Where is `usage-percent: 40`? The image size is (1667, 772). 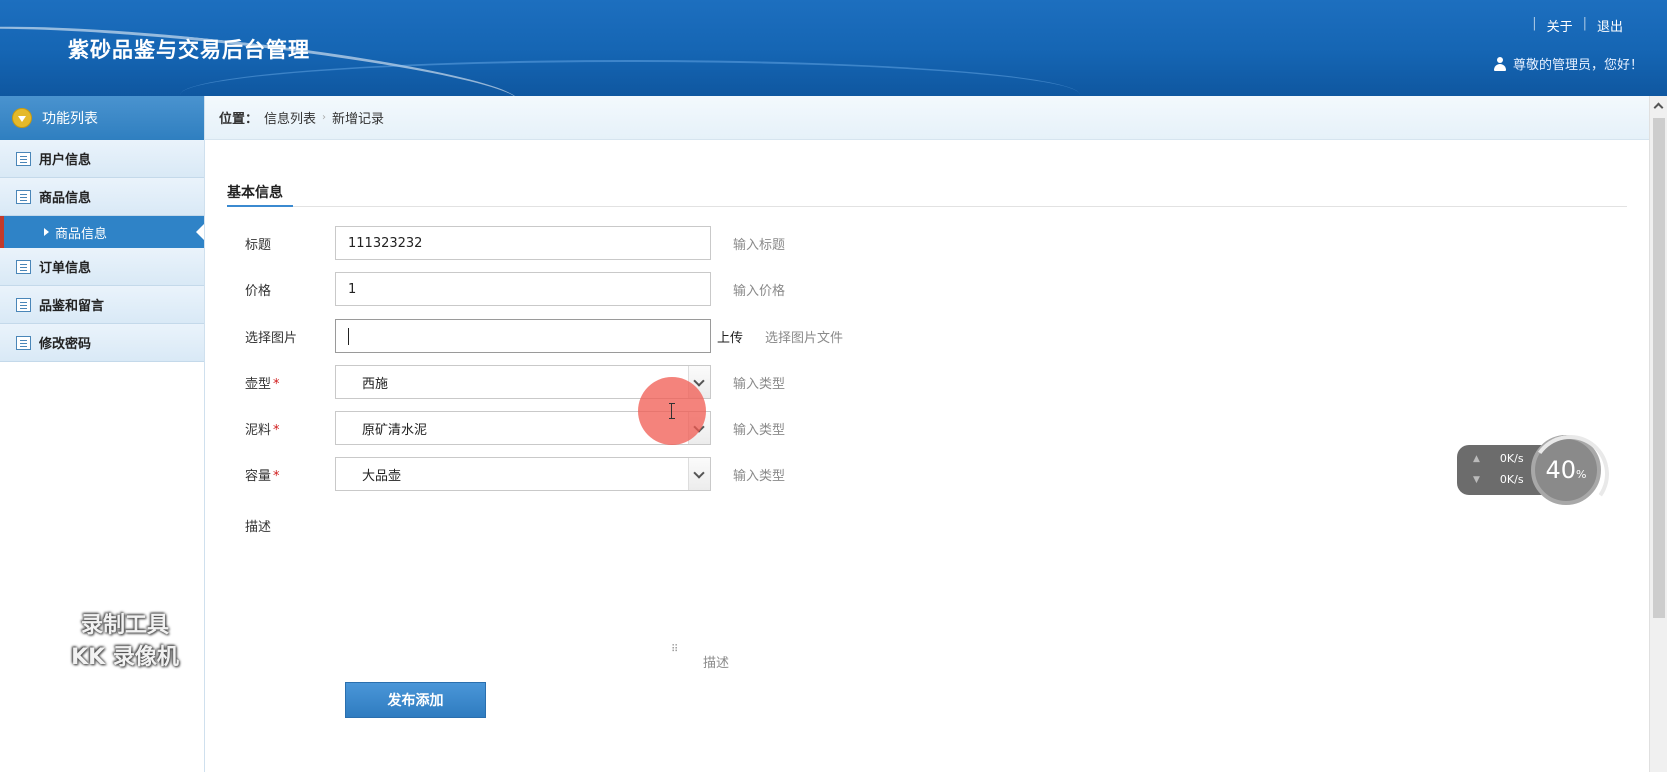 usage-percent: 40 is located at coordinates (1561, 470).